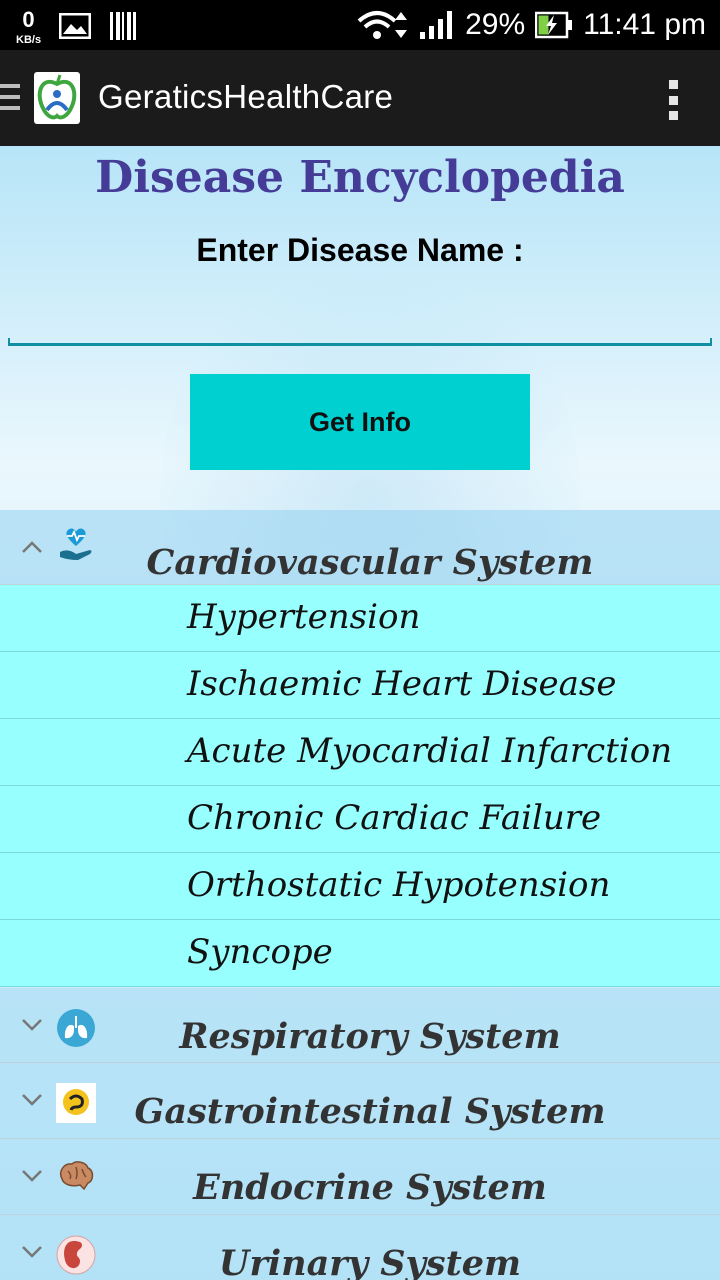 The height and width of the screenshot is (1280, 720). What do you see at coordinates (260, 952) in the screenshot?
I see `list-item-label: Syncope` at bounding box center [260, 952].